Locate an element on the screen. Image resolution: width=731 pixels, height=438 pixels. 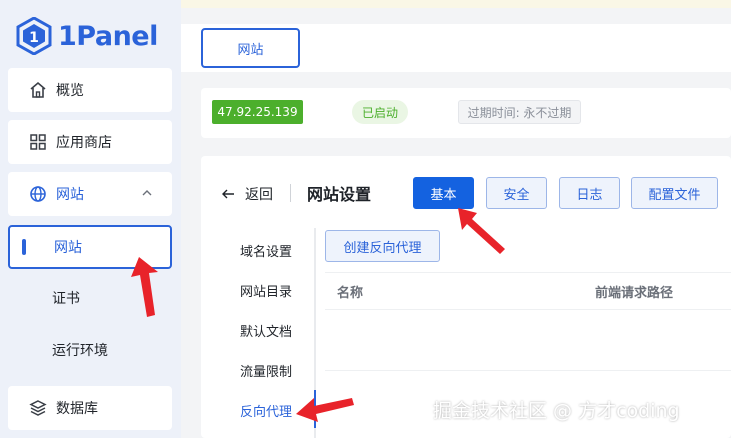
logo: 1 1Panel is located at coordinates (87, 36).